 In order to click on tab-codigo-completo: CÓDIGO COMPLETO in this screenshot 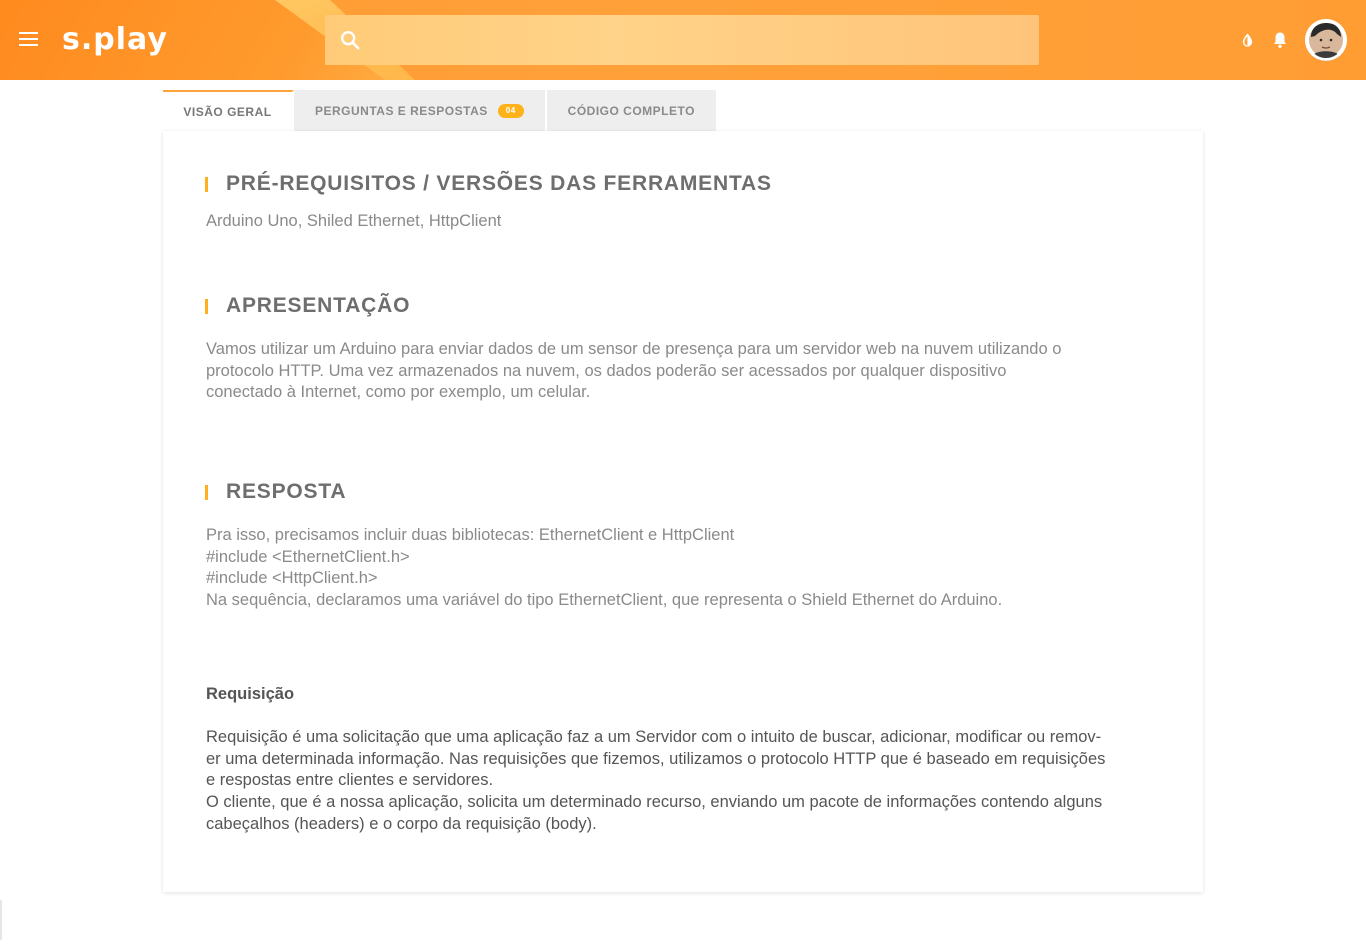, I will do `click(632, 110)`.